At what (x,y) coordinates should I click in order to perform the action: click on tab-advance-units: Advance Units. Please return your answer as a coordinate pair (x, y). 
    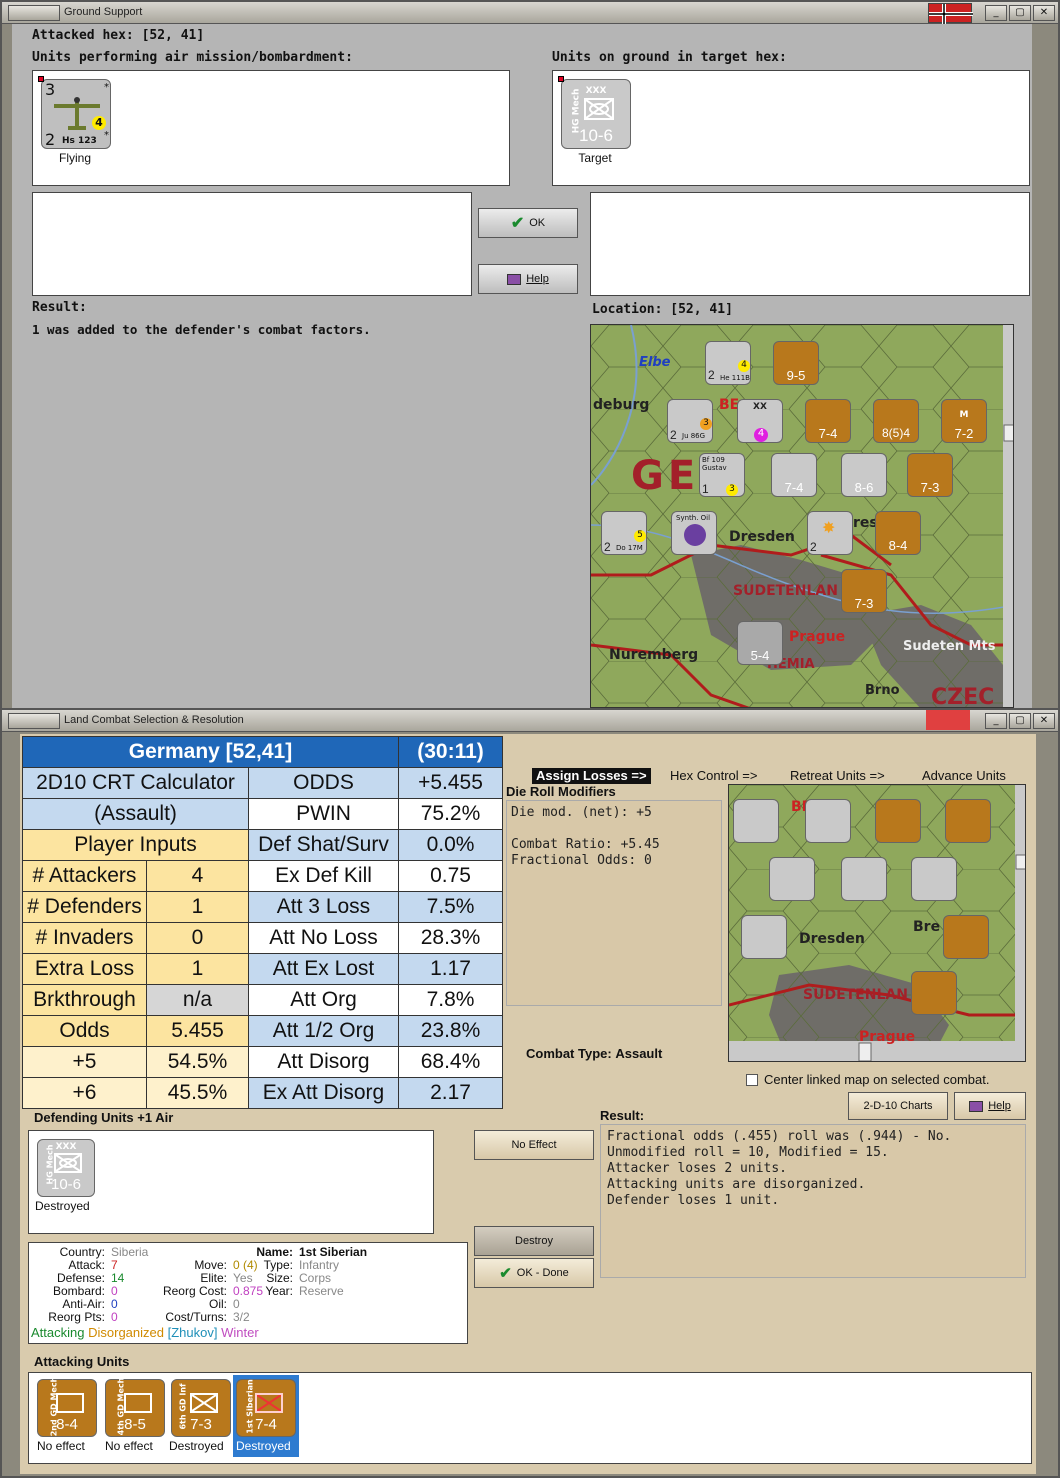
    Looking at the image, I should click on (964, 775).